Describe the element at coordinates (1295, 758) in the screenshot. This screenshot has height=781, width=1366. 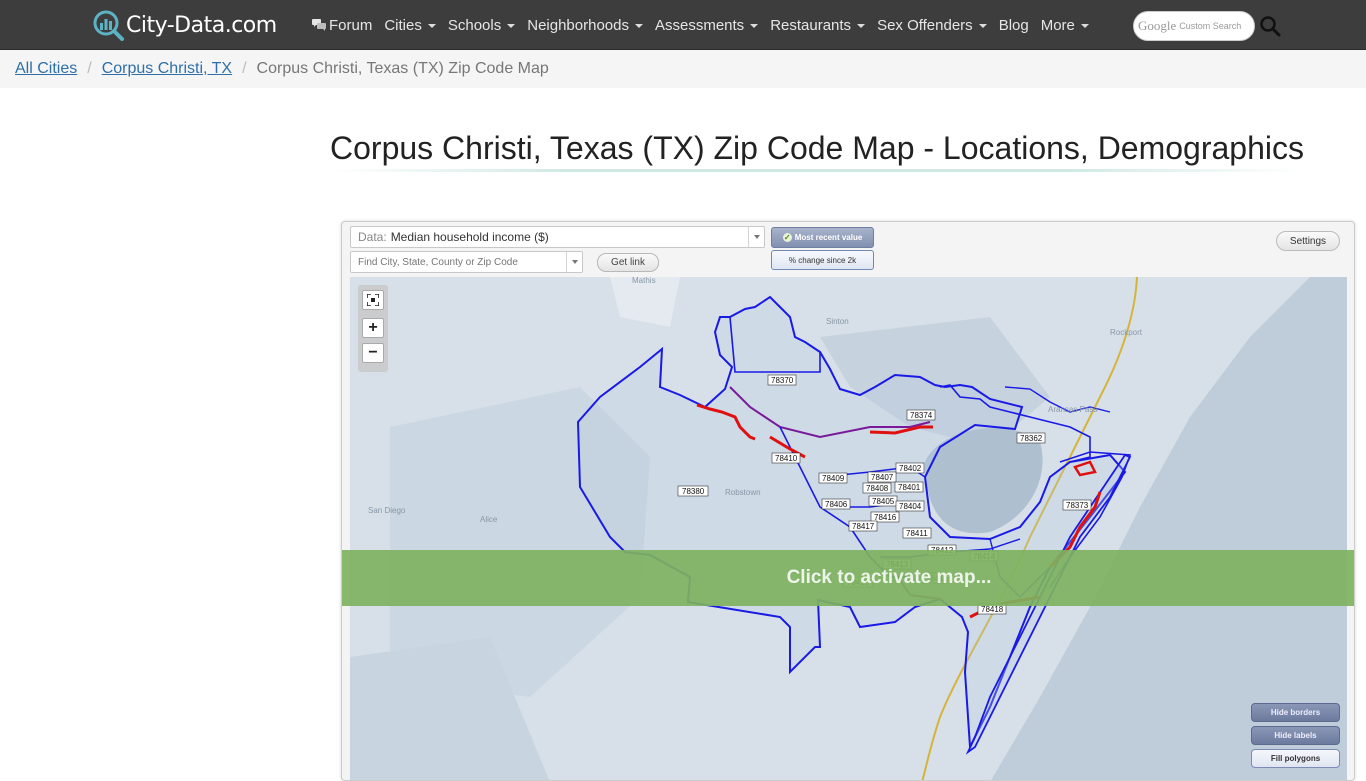
I see `fill-polygons-button: Fill polygons` at that location.